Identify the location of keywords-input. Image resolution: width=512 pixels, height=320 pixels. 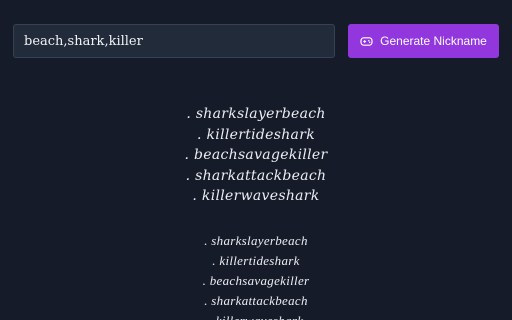
(174, 41).